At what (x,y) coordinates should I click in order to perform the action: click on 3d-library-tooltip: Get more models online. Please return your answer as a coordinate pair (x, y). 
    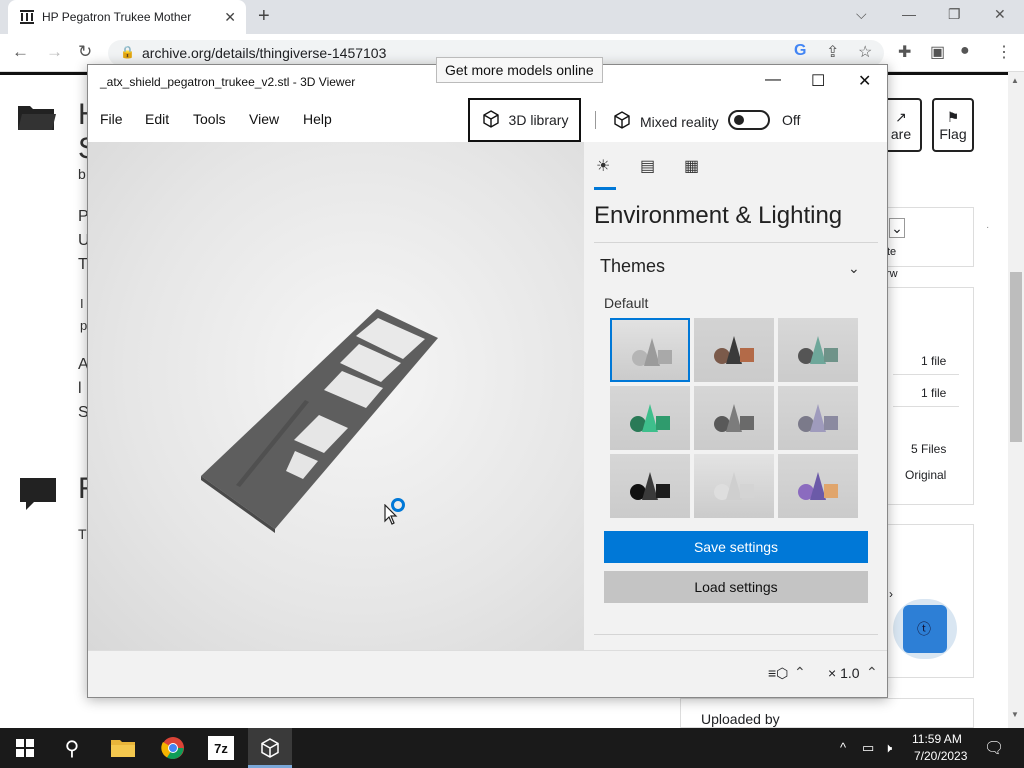
    Looking at the image, I should click on (519, 70).